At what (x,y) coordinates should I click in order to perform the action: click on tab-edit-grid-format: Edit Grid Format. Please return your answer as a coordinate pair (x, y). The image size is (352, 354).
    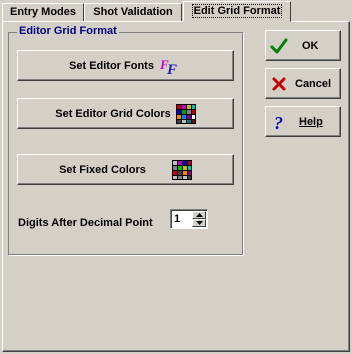
    Looking at the image, I should click on (237, 11).